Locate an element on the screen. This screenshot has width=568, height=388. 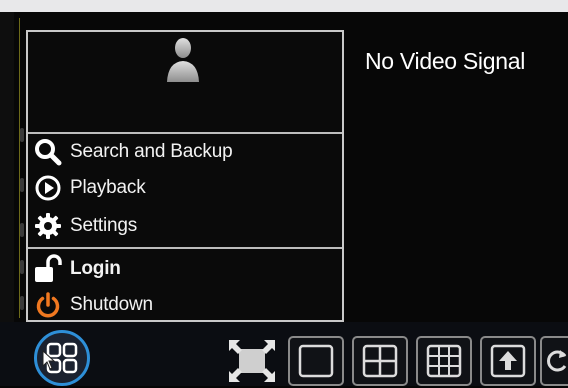
refresh-button is located at coordinates (554, 361).